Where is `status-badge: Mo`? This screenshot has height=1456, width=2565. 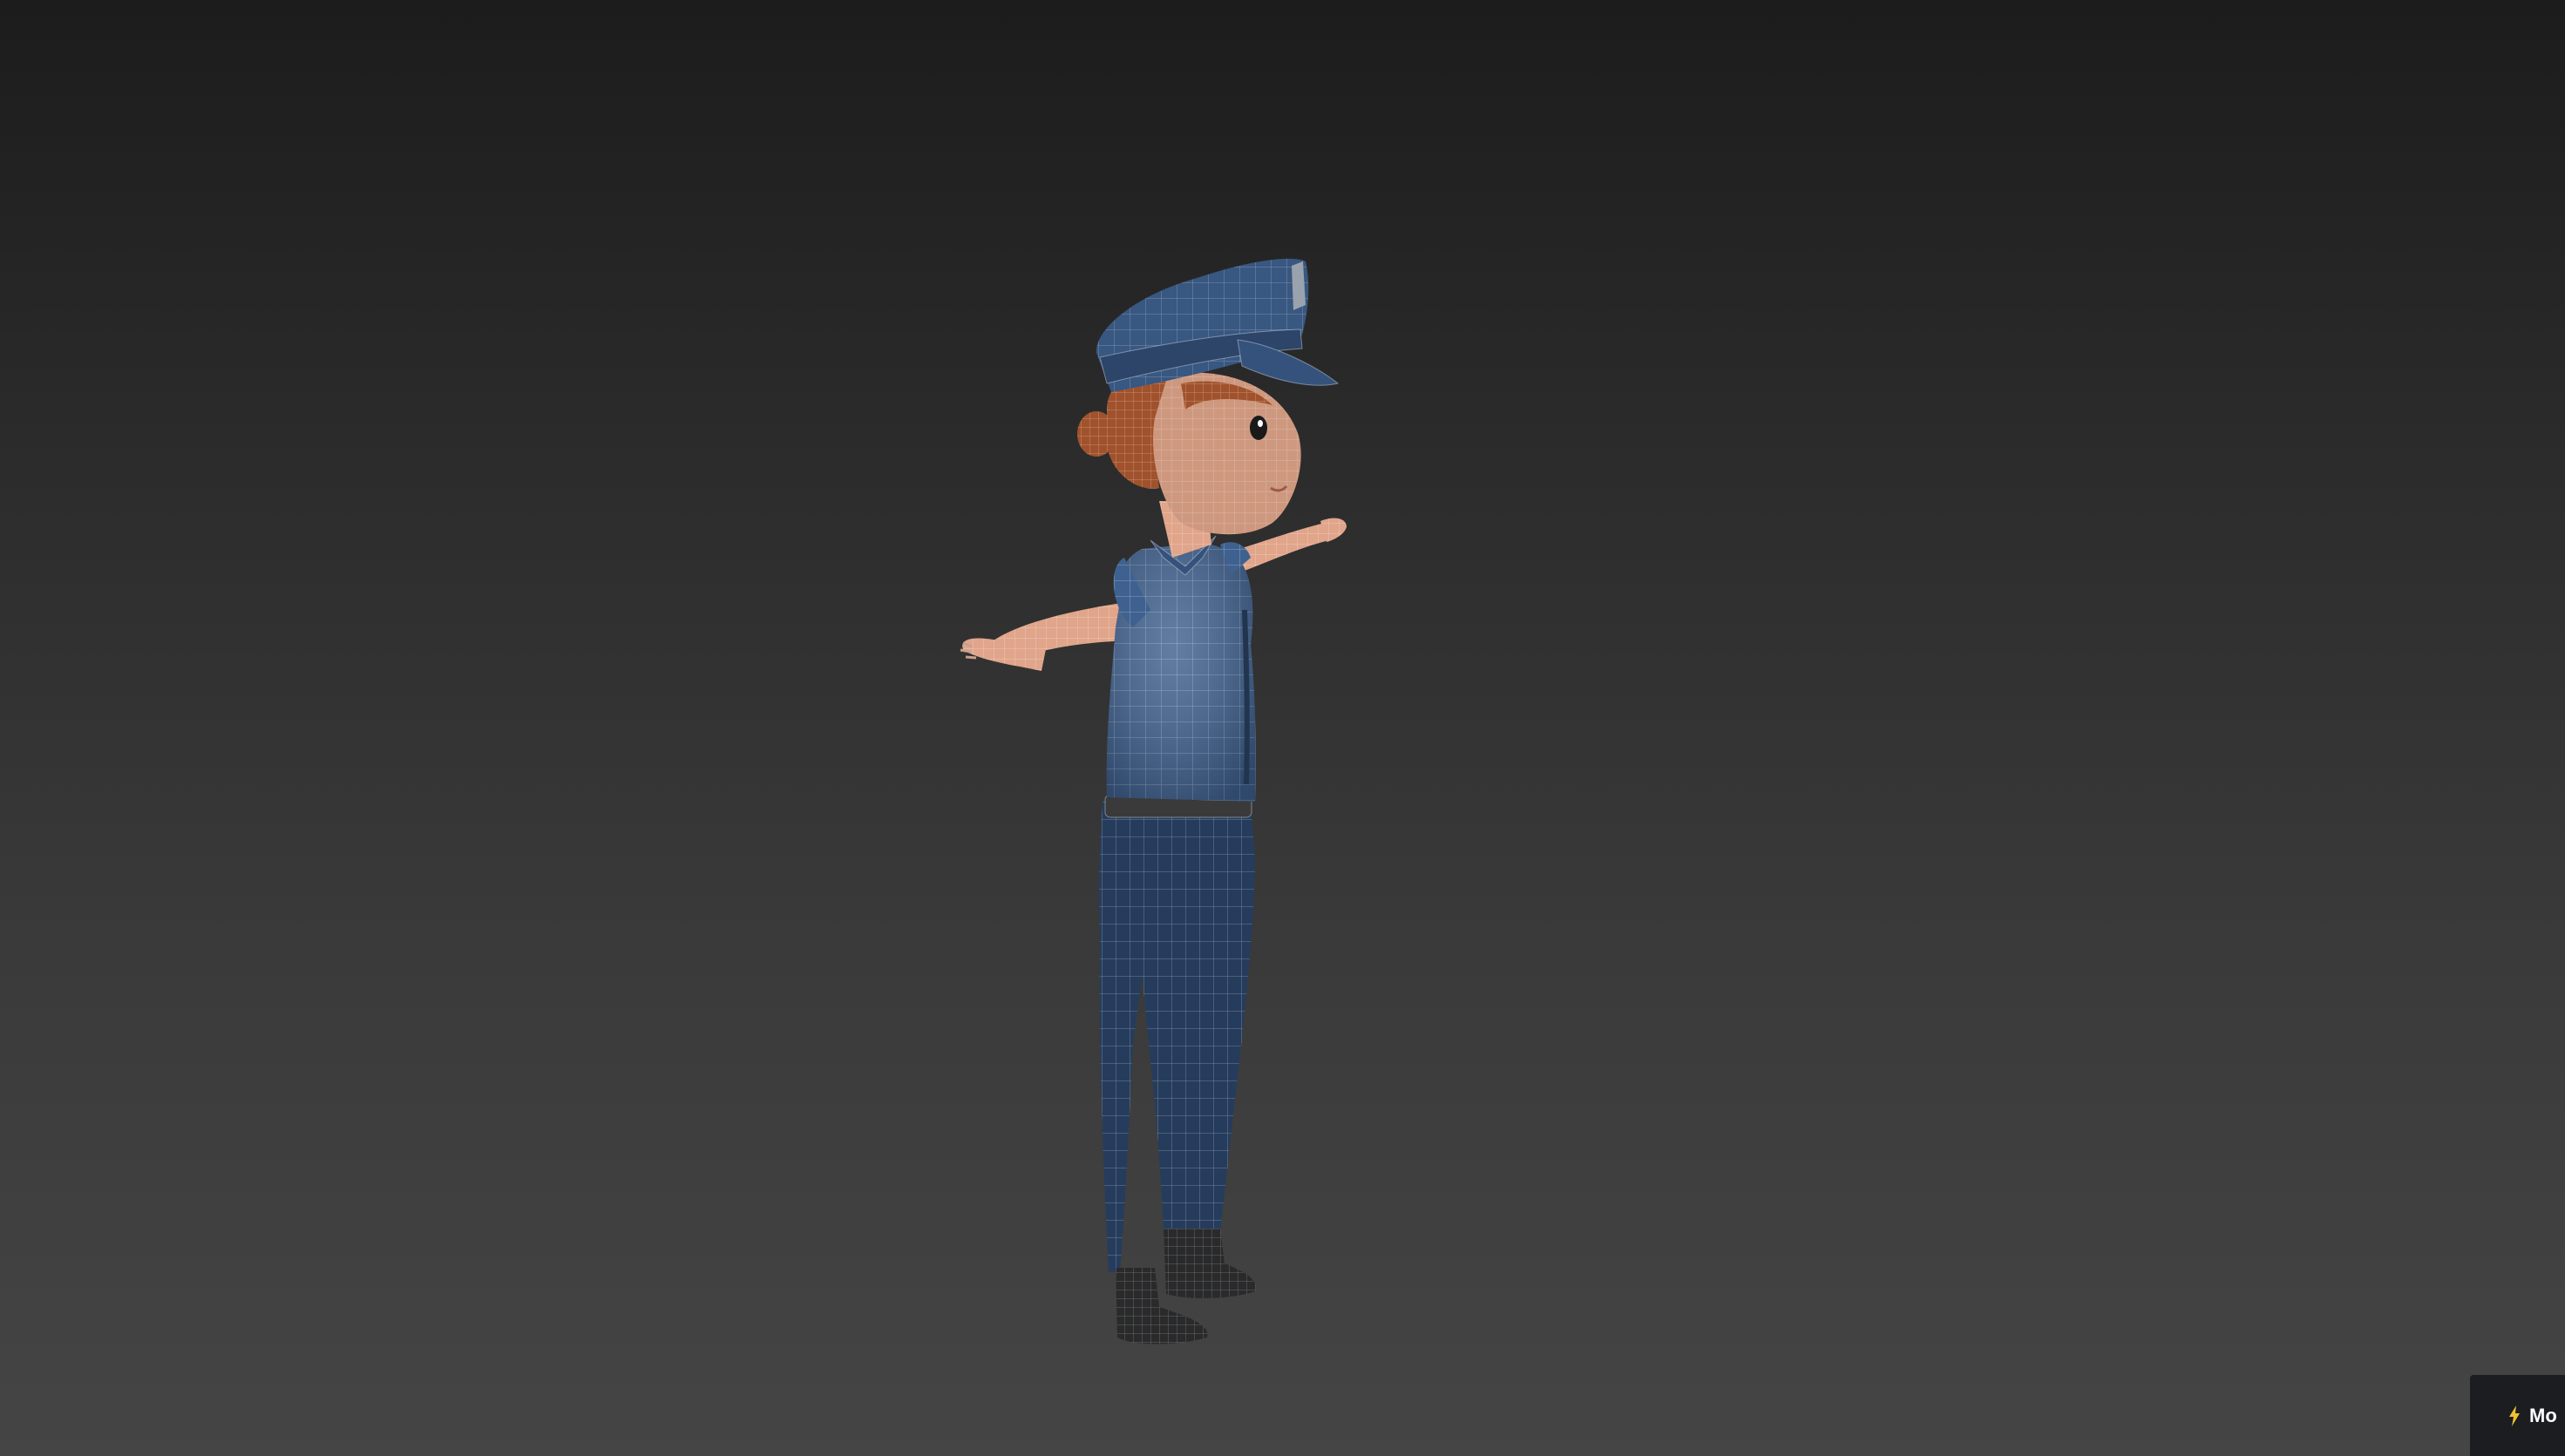
status-badge: Mo is located at coordinates (2517, 1415).